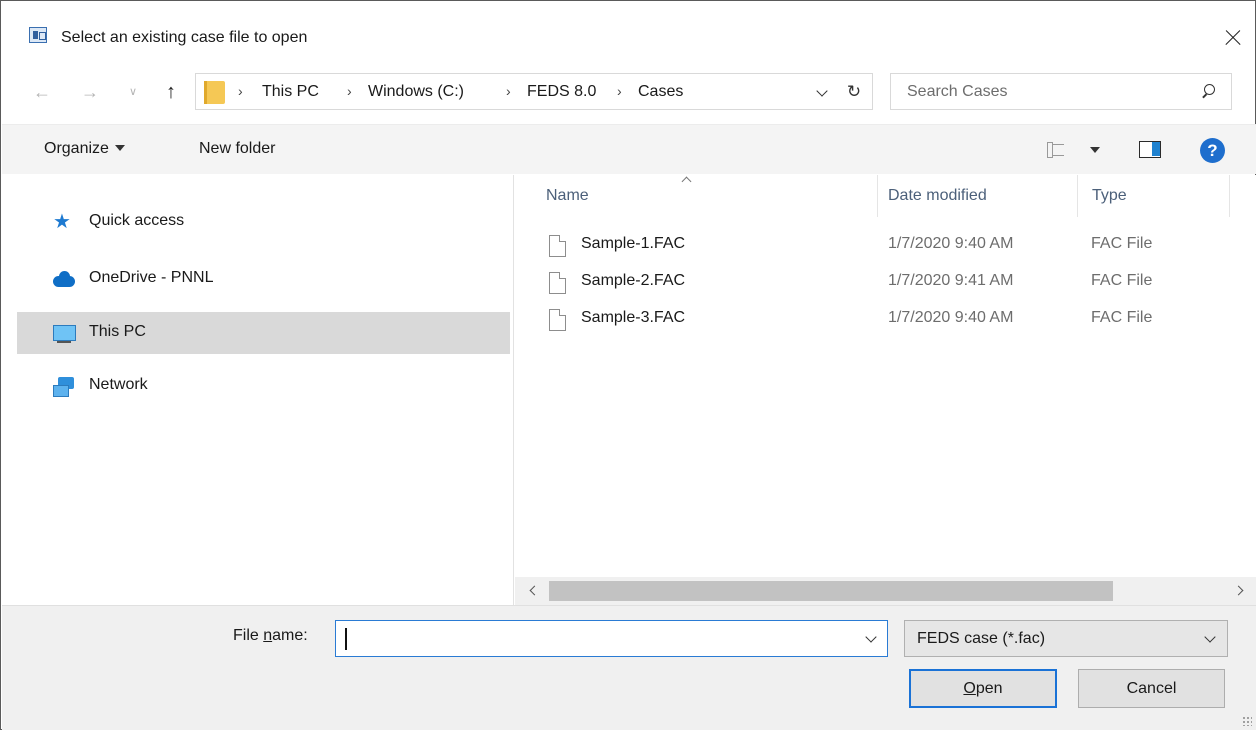  Describe the element at coordinates (1151, 688) in the screenshot. I see `cancel-button: Cancel` at that location.